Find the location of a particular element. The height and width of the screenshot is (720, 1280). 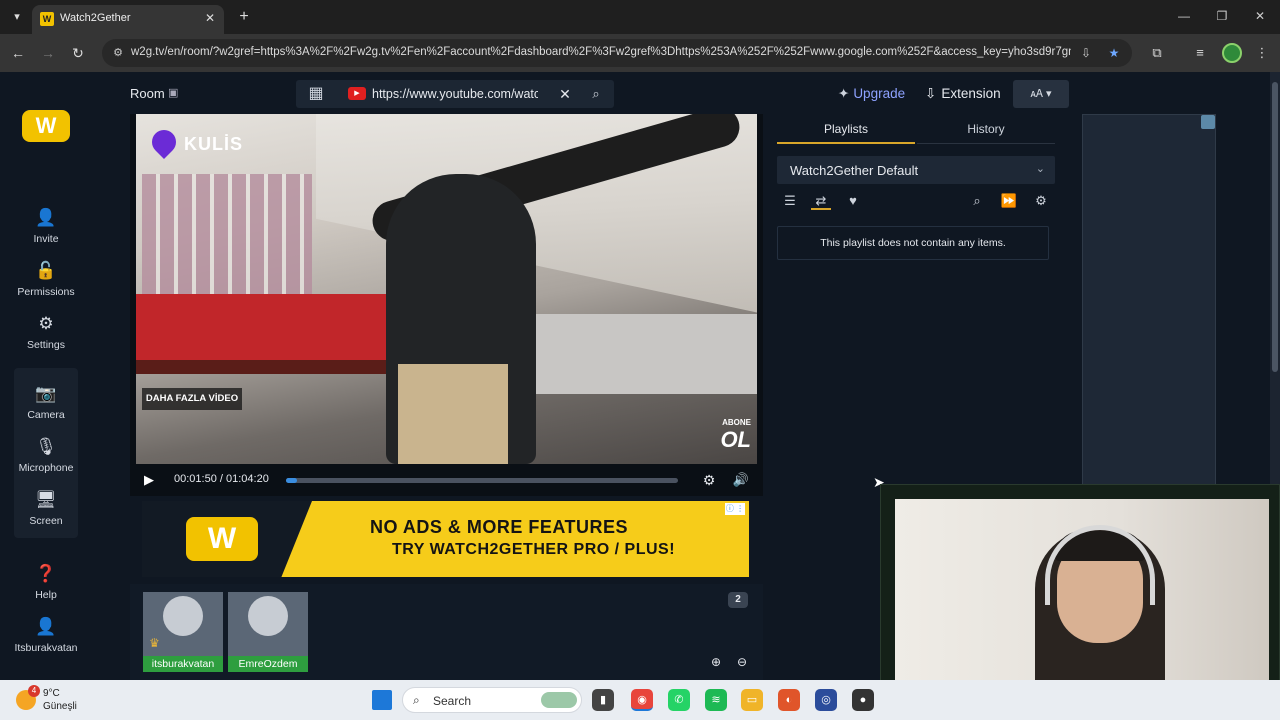

subscribe-button: ABONE OL is located at coordinates (735, 435).